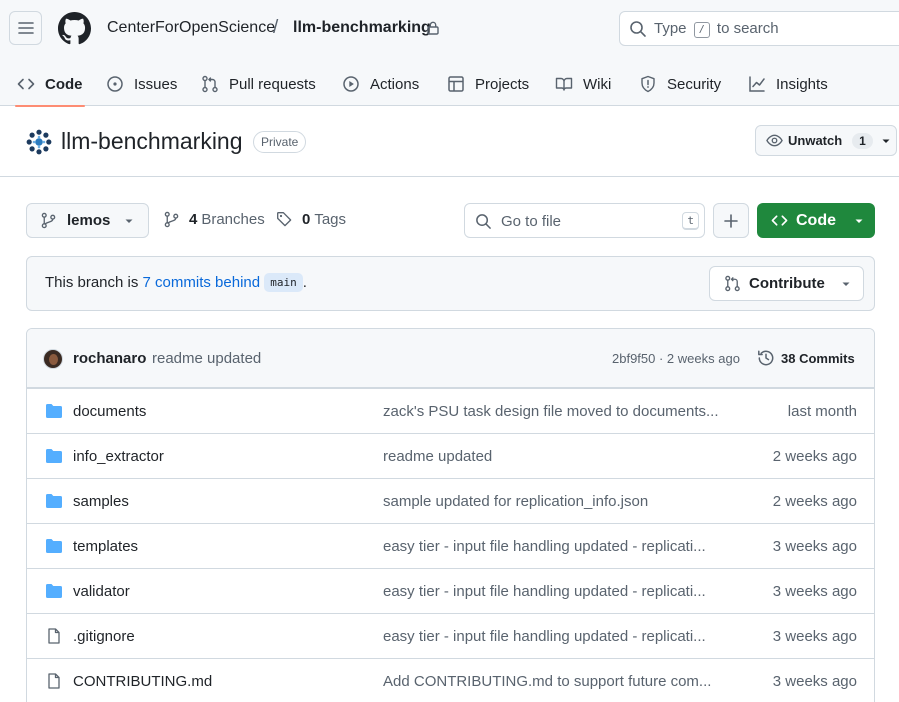  What do you see at coordinates (304, 282) in the screenshot?
I see `status-suffix: .` at bounding box center [304, 282].